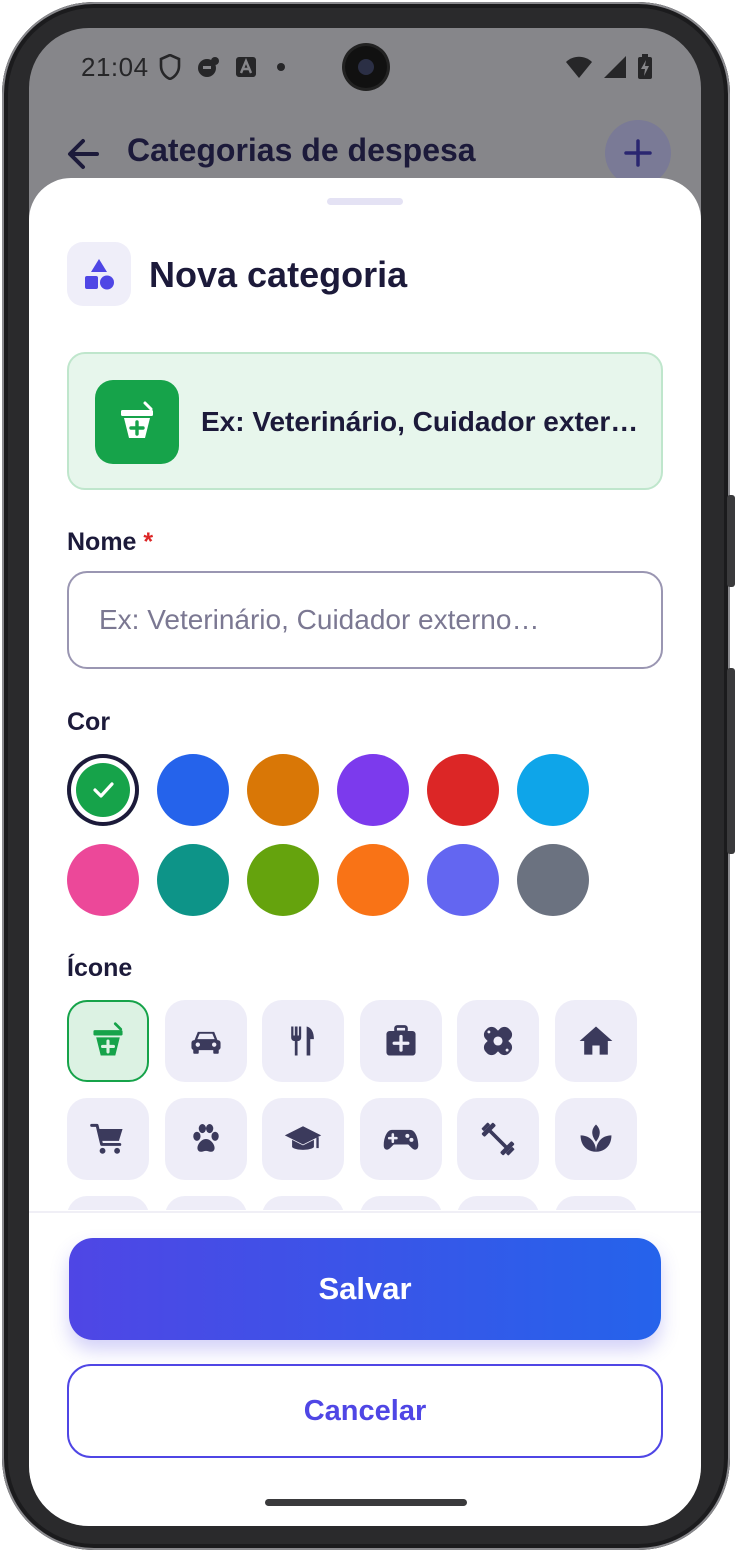 The height and width of the screenshot is (1553, 735). I want to click on dumbbell-icon, so click(498, 1139).